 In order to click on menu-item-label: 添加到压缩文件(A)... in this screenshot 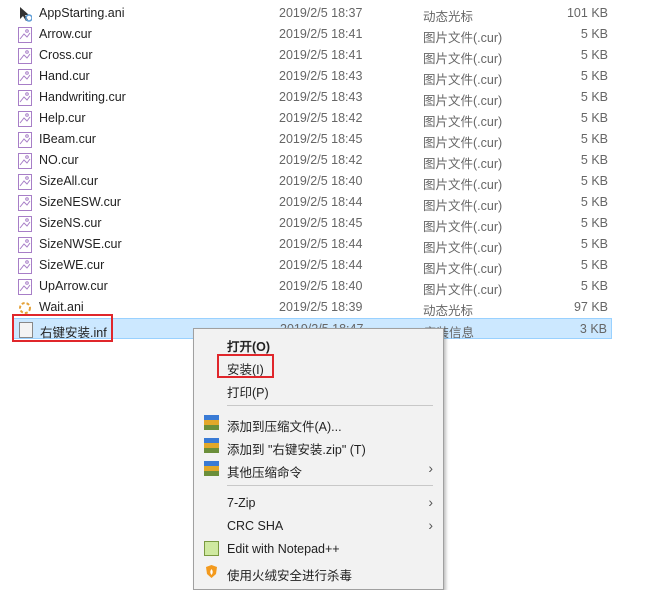, I will do `click(284, 427)`.